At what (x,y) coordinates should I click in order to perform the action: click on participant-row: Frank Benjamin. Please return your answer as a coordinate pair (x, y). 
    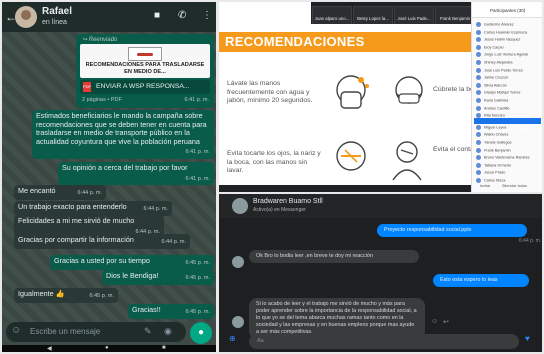
    Looking at the image, I should click on (508, 151).